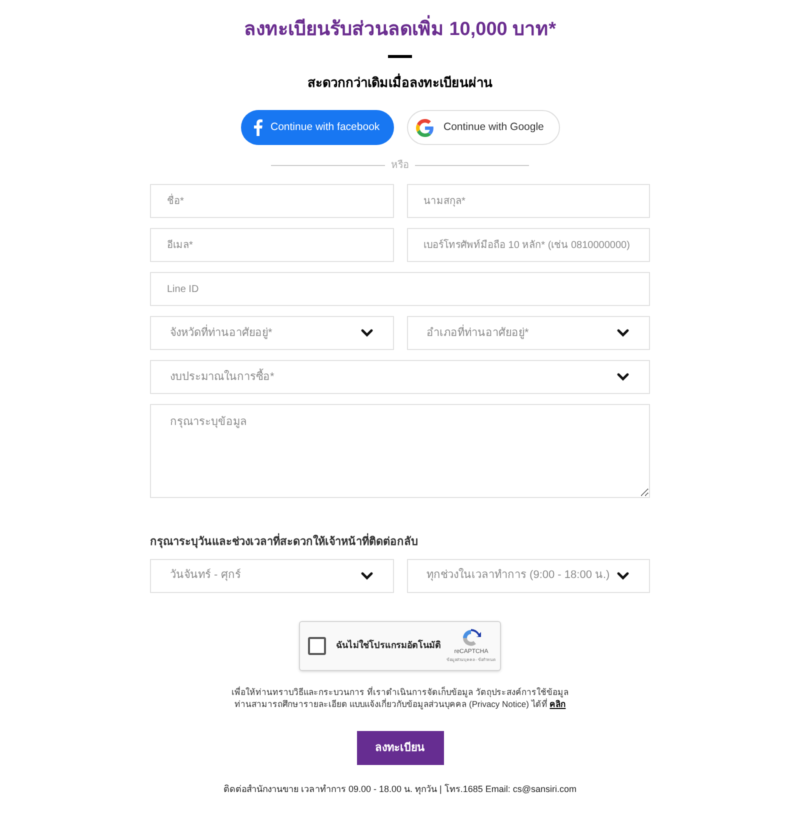 Image resolution: width=800 pixels, height=814 pixels. What do you see at coordinates (400, 542) in the screenshot?
I see `callback-label: กรุณาระบุวันและช่วงเวลาที่สะดวกให้เจ้าหน้าที่ติดต่อกลับ` at bounding box center [400, 542].